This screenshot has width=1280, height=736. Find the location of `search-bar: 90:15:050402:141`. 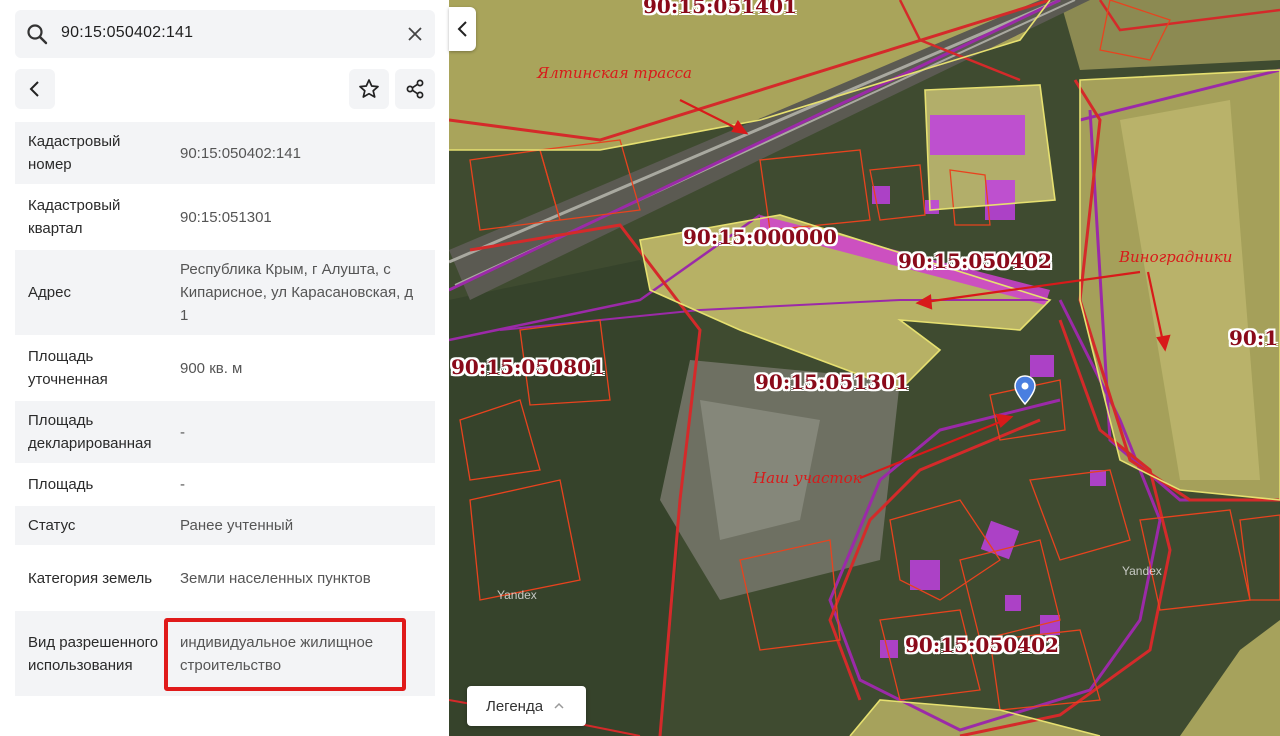

search-bar: 90:15:050402:141 is located at coordinates (225, 34).